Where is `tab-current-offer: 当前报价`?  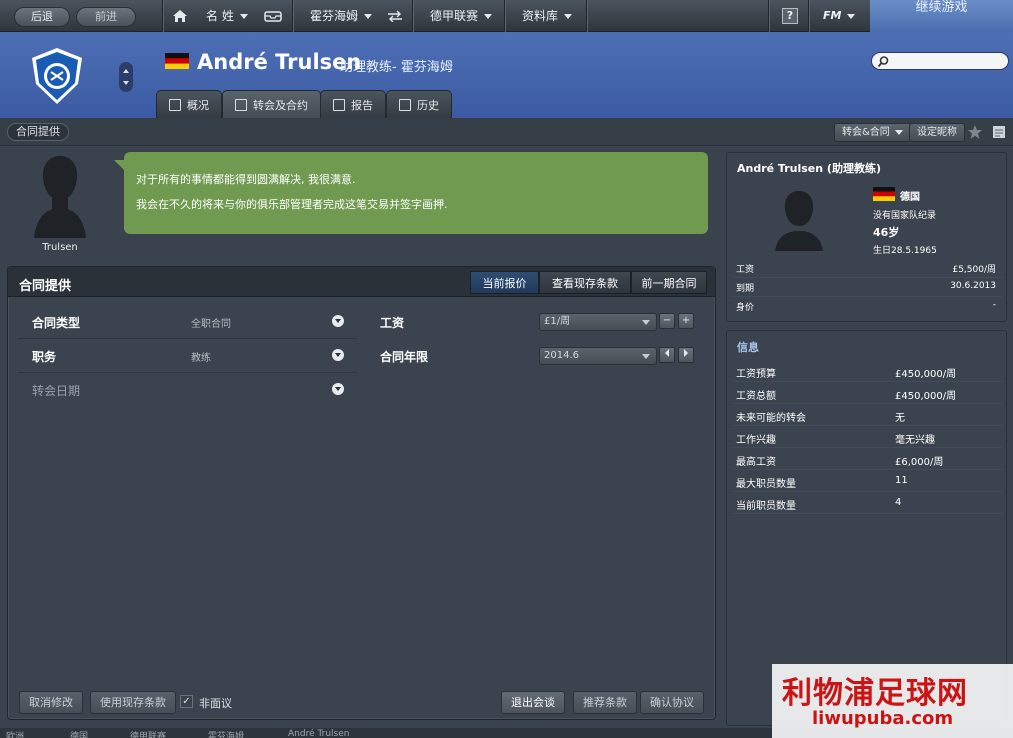 tab-current-offer: 当前报价 is located at coordinates (504, 282).